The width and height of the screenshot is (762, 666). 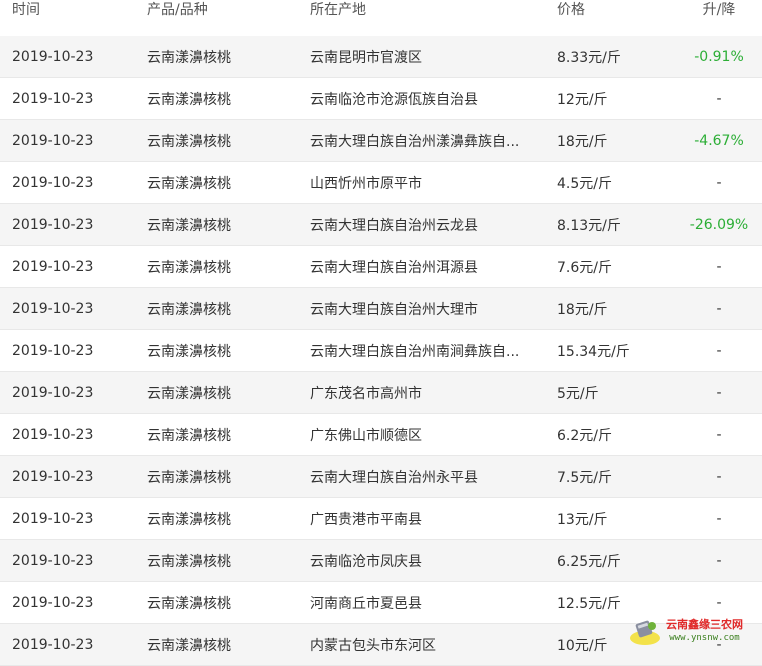 What do you see at coordinates (612, 350) in the screenshot?
I see `row-price: 15.34元/斤` at bounding box center [612, 350].